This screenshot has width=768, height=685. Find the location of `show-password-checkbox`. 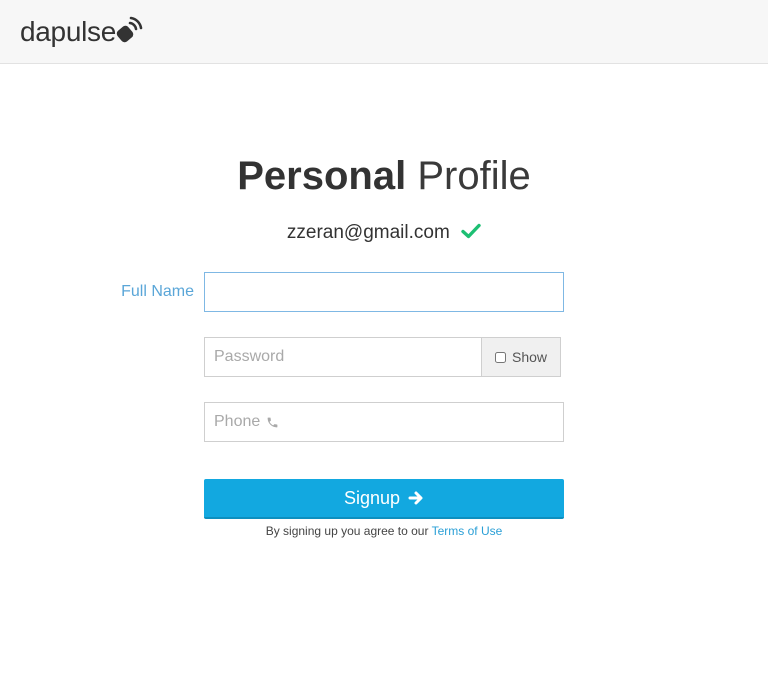

show-password-checkbox is located at coordinates (500, 357).